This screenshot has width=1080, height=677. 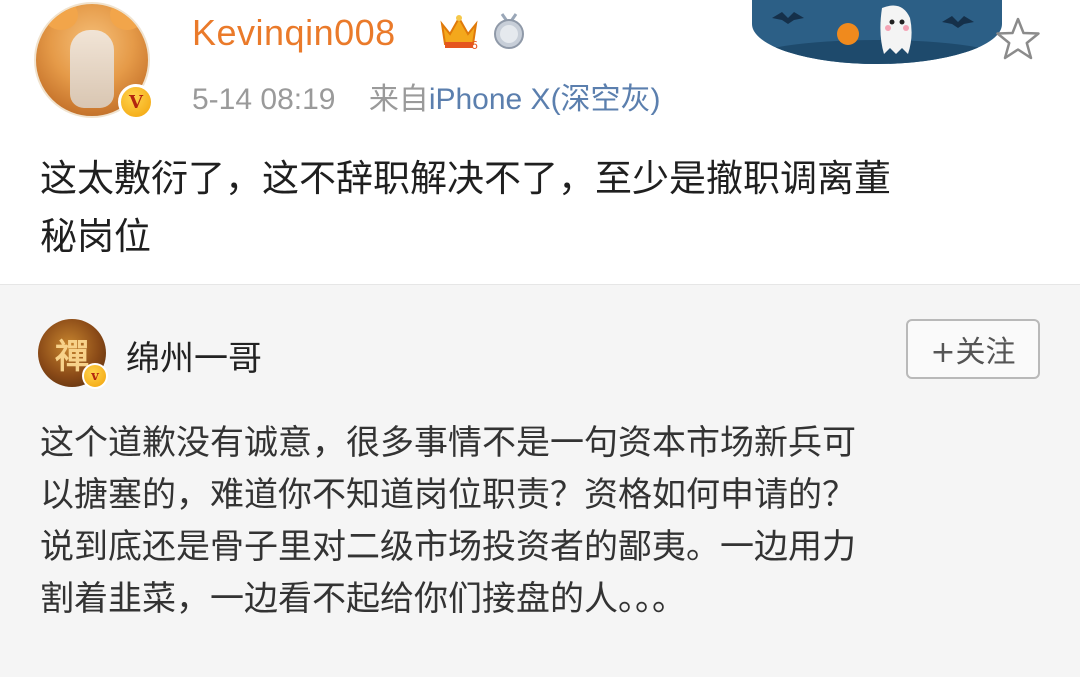 What do you see at coordinates (545, 99) in the screenshot?
I see `source-device-link: iPhone X(深空灰)` at bounding box center [545, 99].